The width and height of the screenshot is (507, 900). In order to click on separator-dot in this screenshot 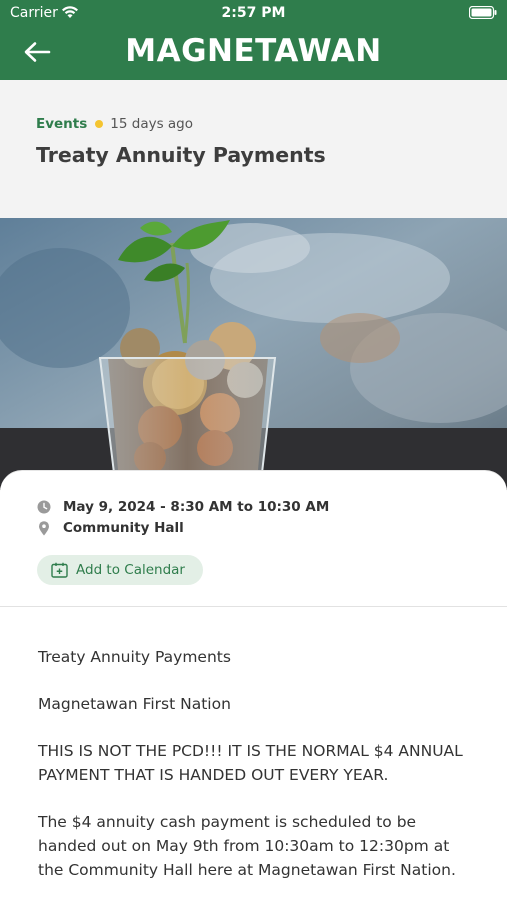, I will do `click(99, 124)`.